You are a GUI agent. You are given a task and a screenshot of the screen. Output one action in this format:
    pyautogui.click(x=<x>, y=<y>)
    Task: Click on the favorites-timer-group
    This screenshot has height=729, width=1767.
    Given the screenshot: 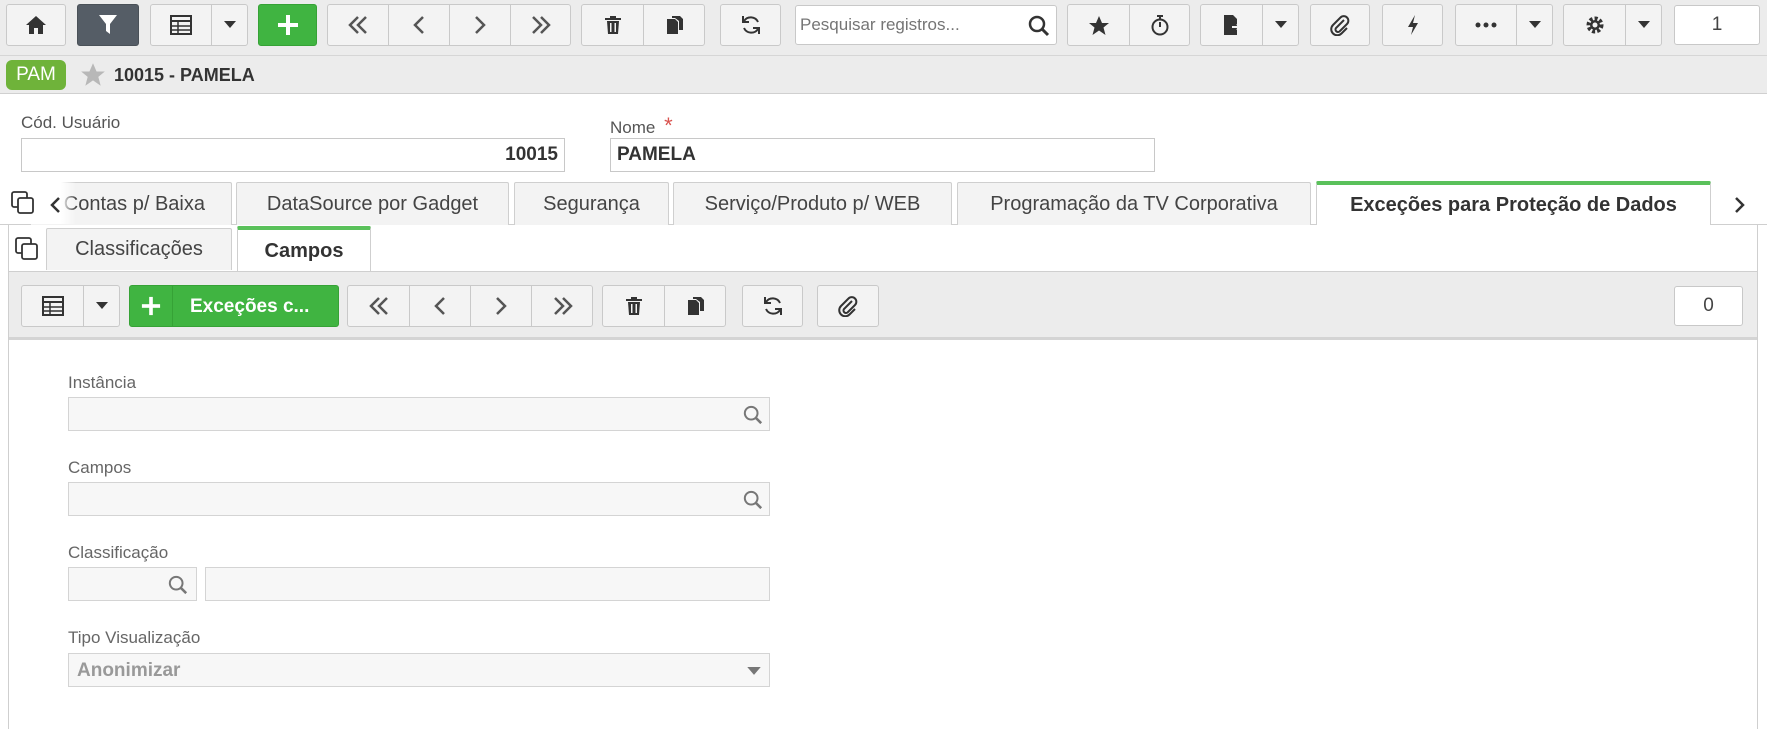 What is the action you would take?
    pyautogui.click(x=1128, y=25)
    